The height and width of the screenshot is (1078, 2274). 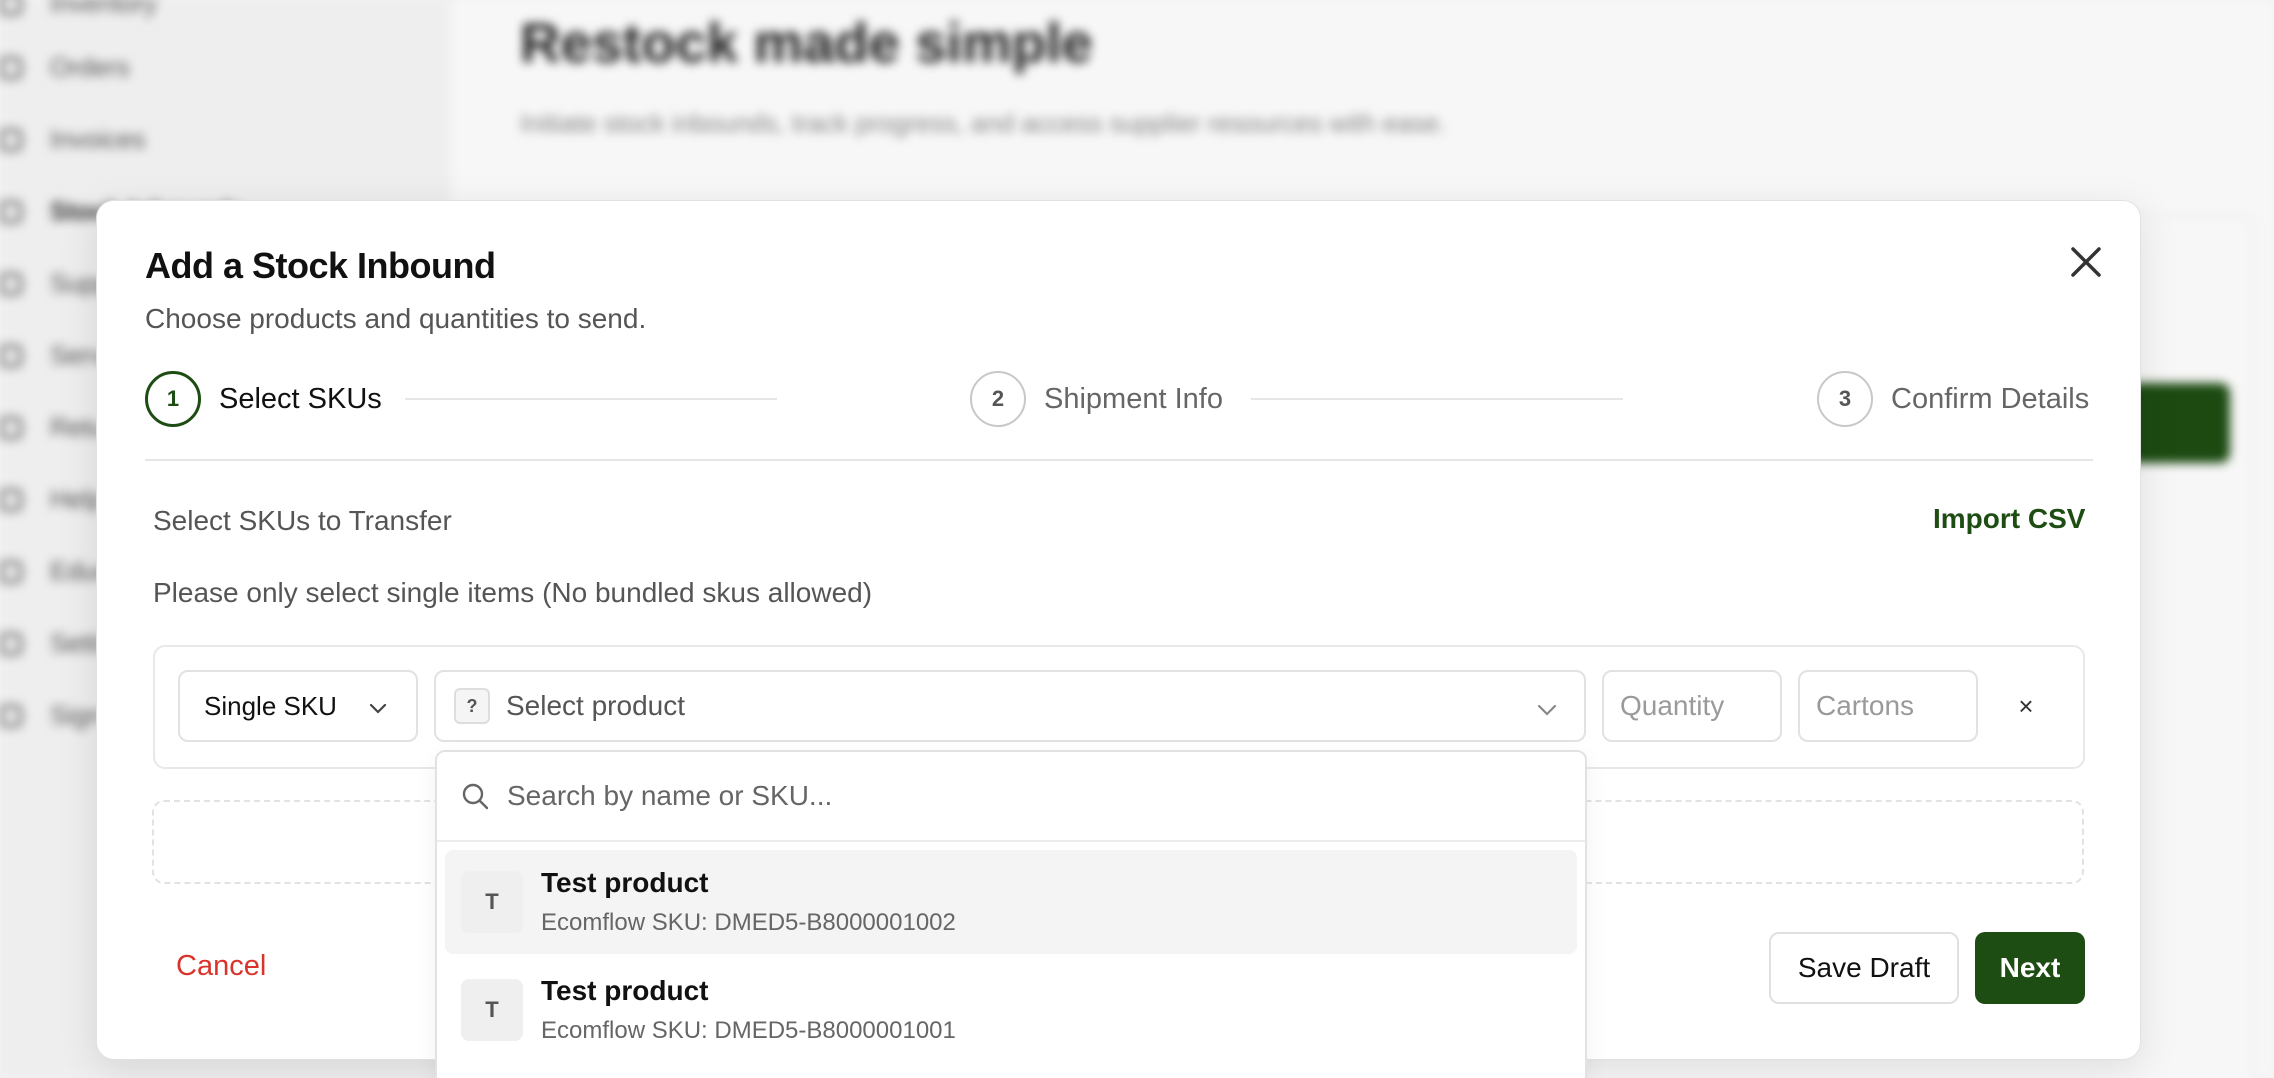 I want to click on step-label: Shipment Info, so click(x=1133, y=398).